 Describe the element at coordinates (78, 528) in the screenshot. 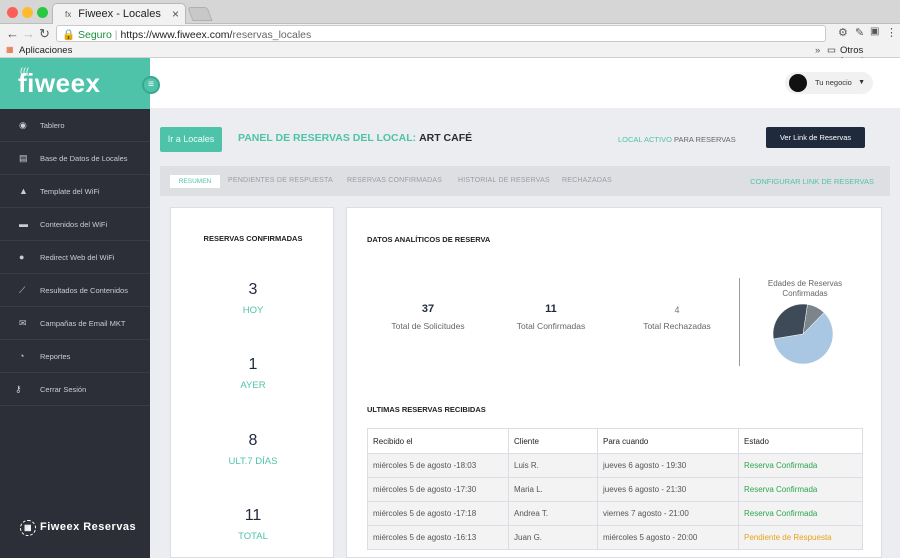

I see `sidebar-footer: ▦ Fiweex Reservas` at that location.